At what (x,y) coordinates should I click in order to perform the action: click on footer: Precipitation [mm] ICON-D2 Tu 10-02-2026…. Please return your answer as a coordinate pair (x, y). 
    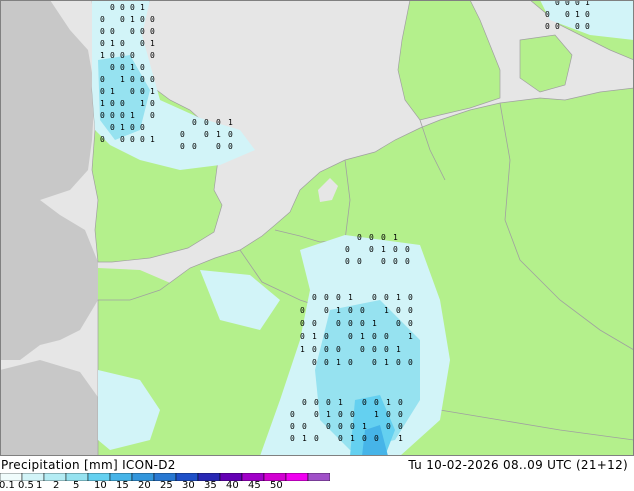
    Looking at the image, I should click on (317, 473).